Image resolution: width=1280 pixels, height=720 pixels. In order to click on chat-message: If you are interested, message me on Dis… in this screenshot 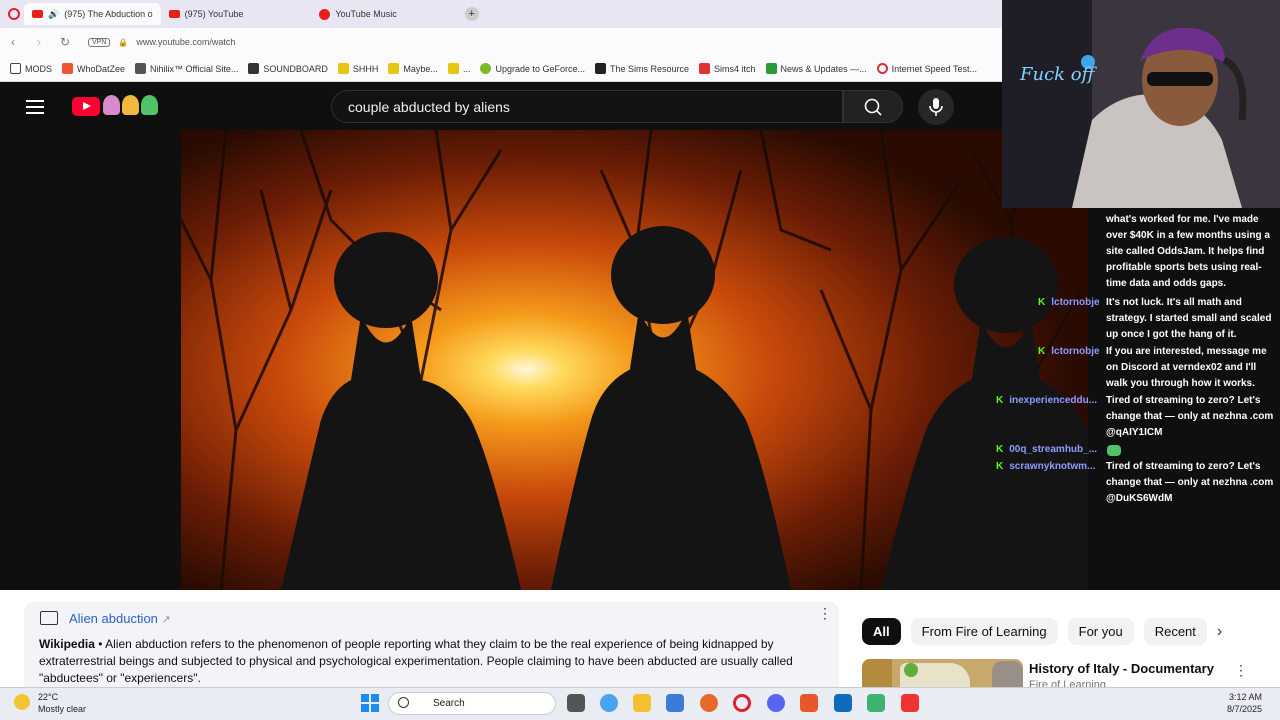, I will do `click(1186, 367)`.